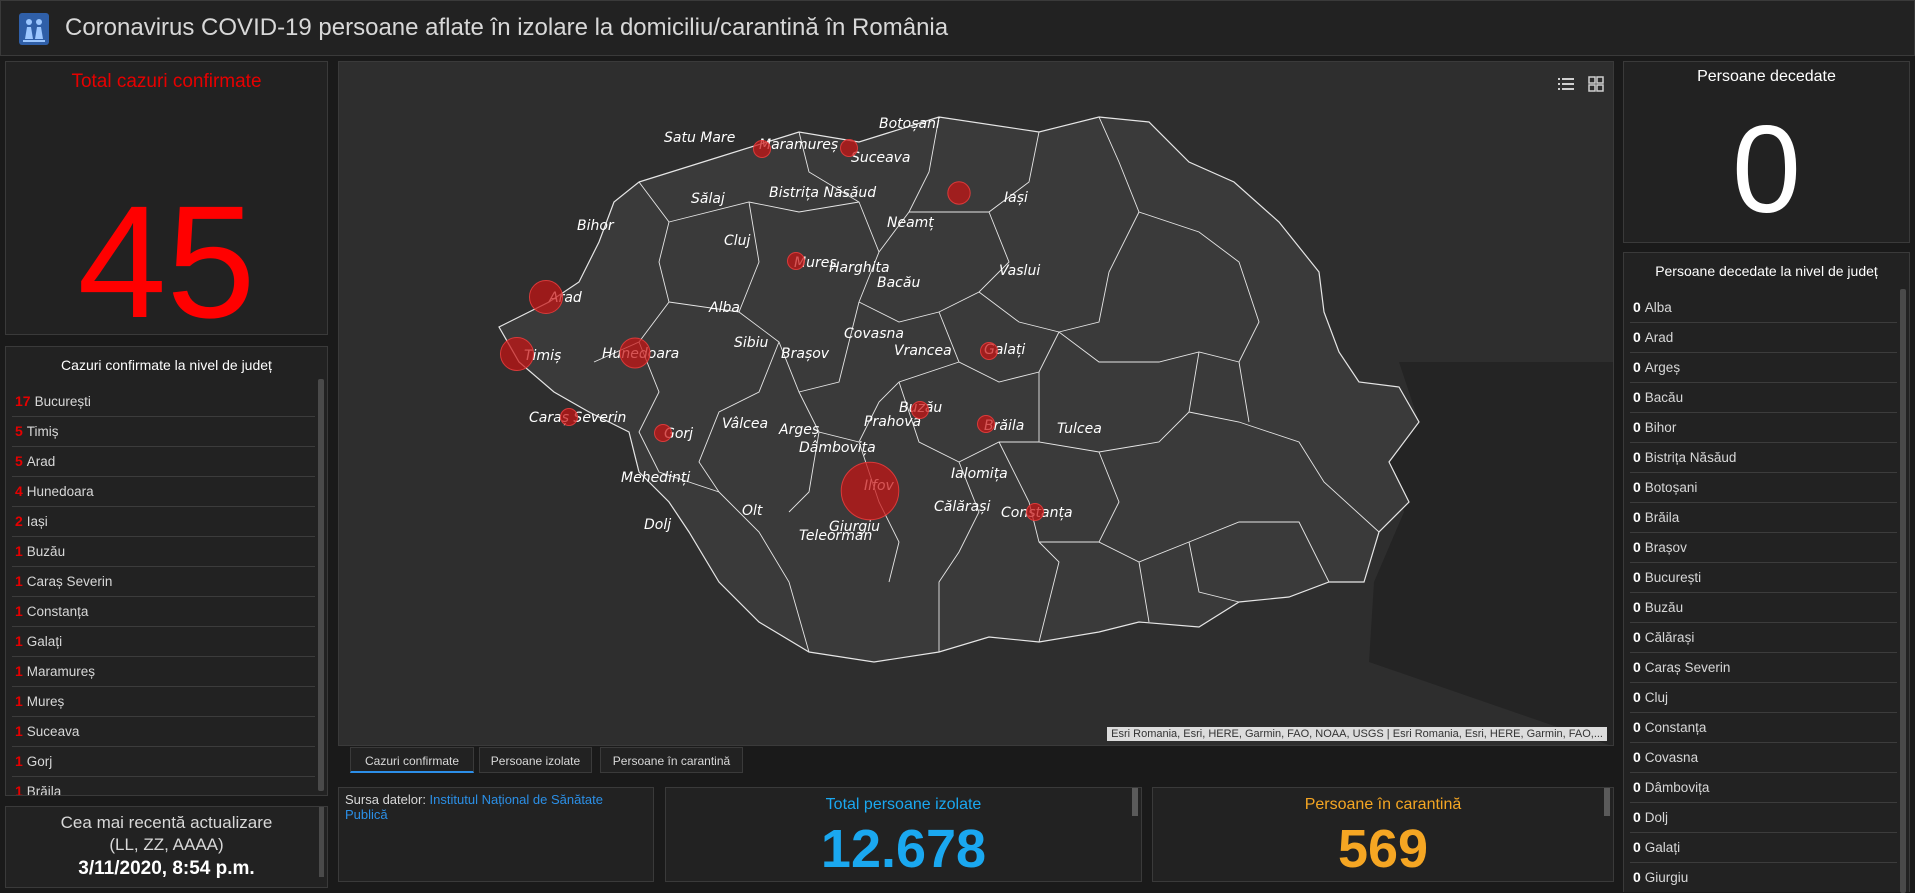 The image size is (1915, 893). Describe the element at coordinates (163, 702) in the screenshot. I see `list-item: 1 Mureș` at that location.